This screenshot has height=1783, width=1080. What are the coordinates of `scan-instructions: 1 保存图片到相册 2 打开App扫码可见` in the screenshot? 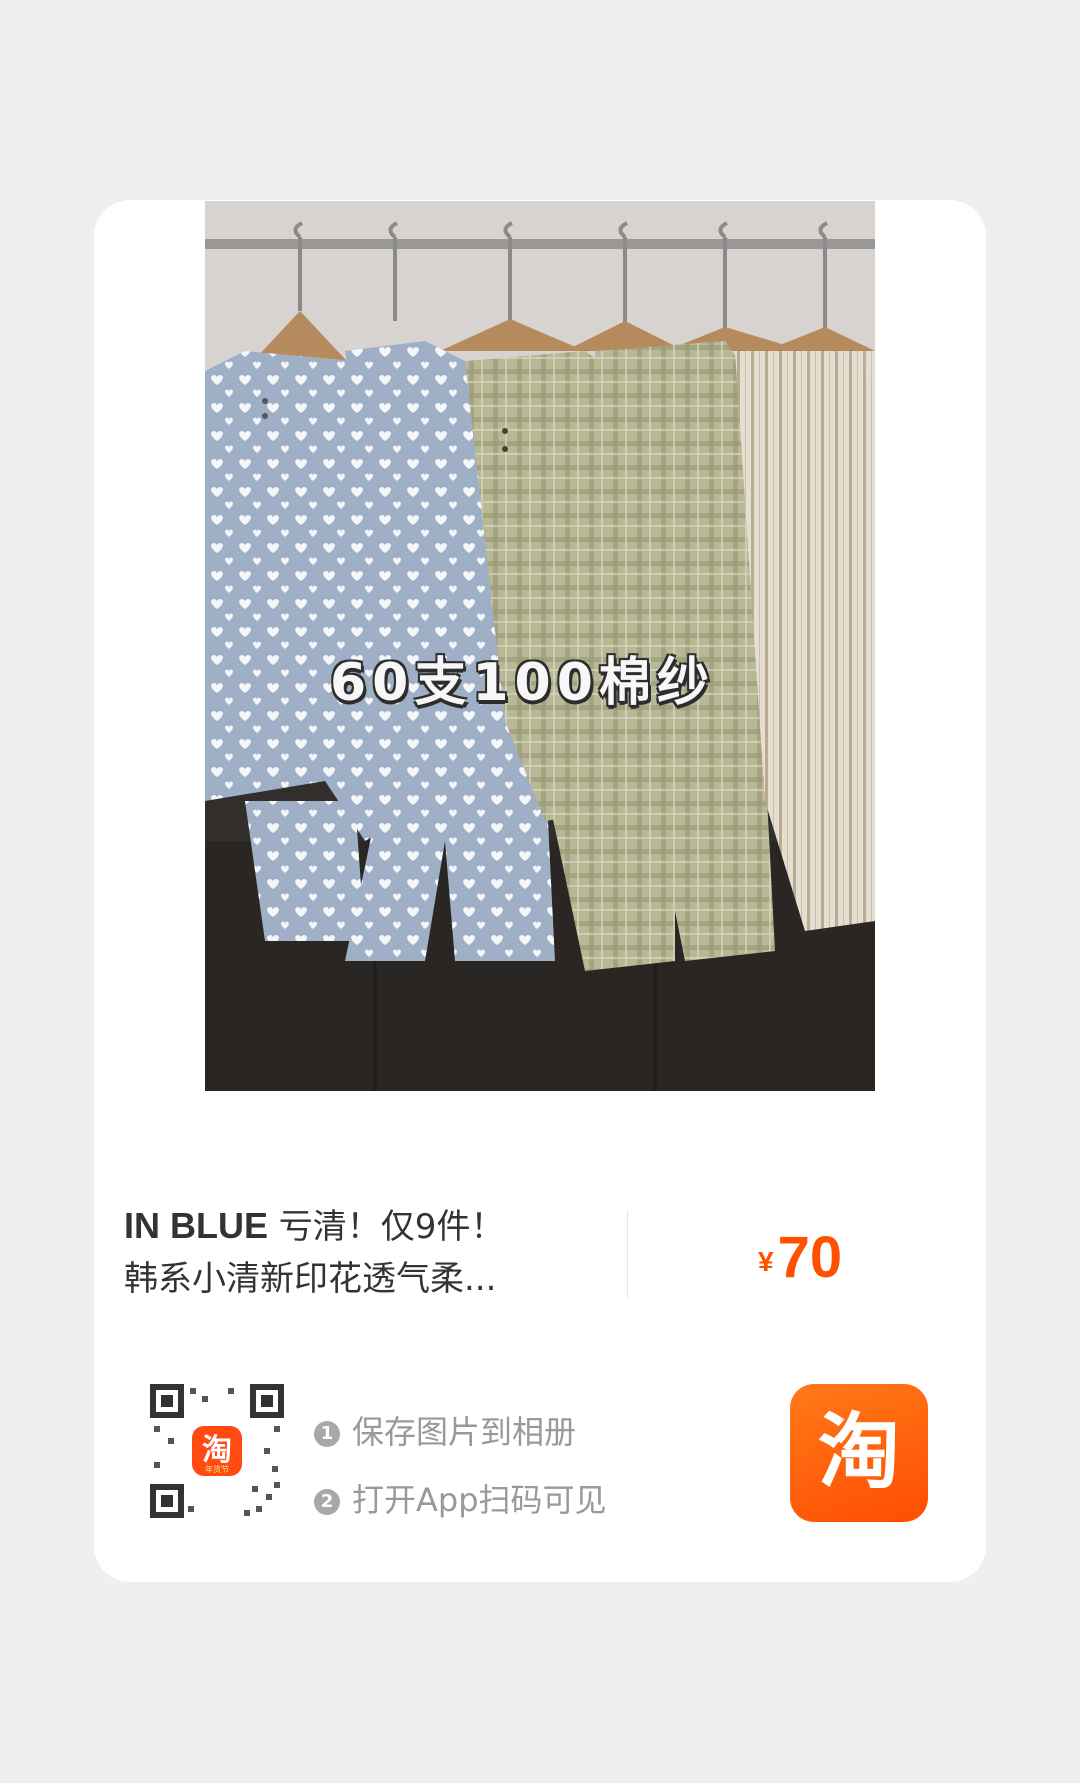 It's located at (460, 1466).